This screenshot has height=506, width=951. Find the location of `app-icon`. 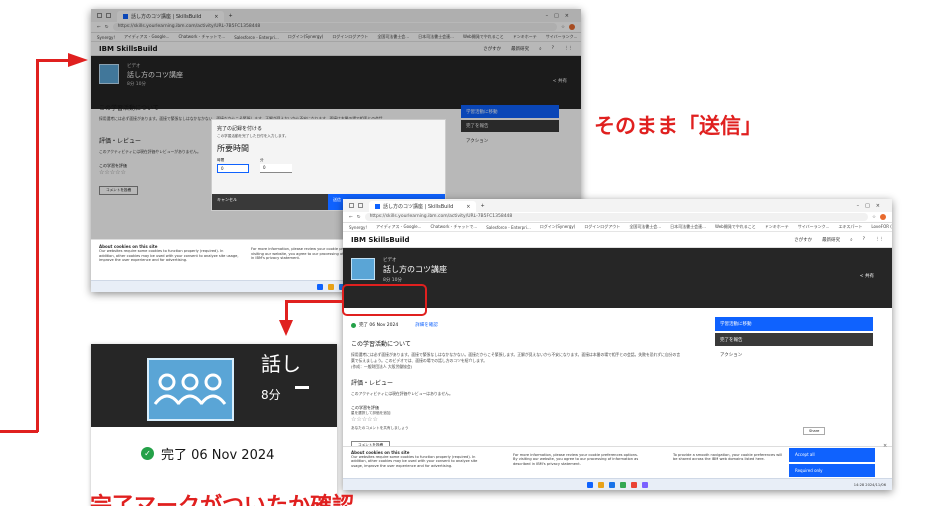

app-icon is located at coordinates (623, 484).